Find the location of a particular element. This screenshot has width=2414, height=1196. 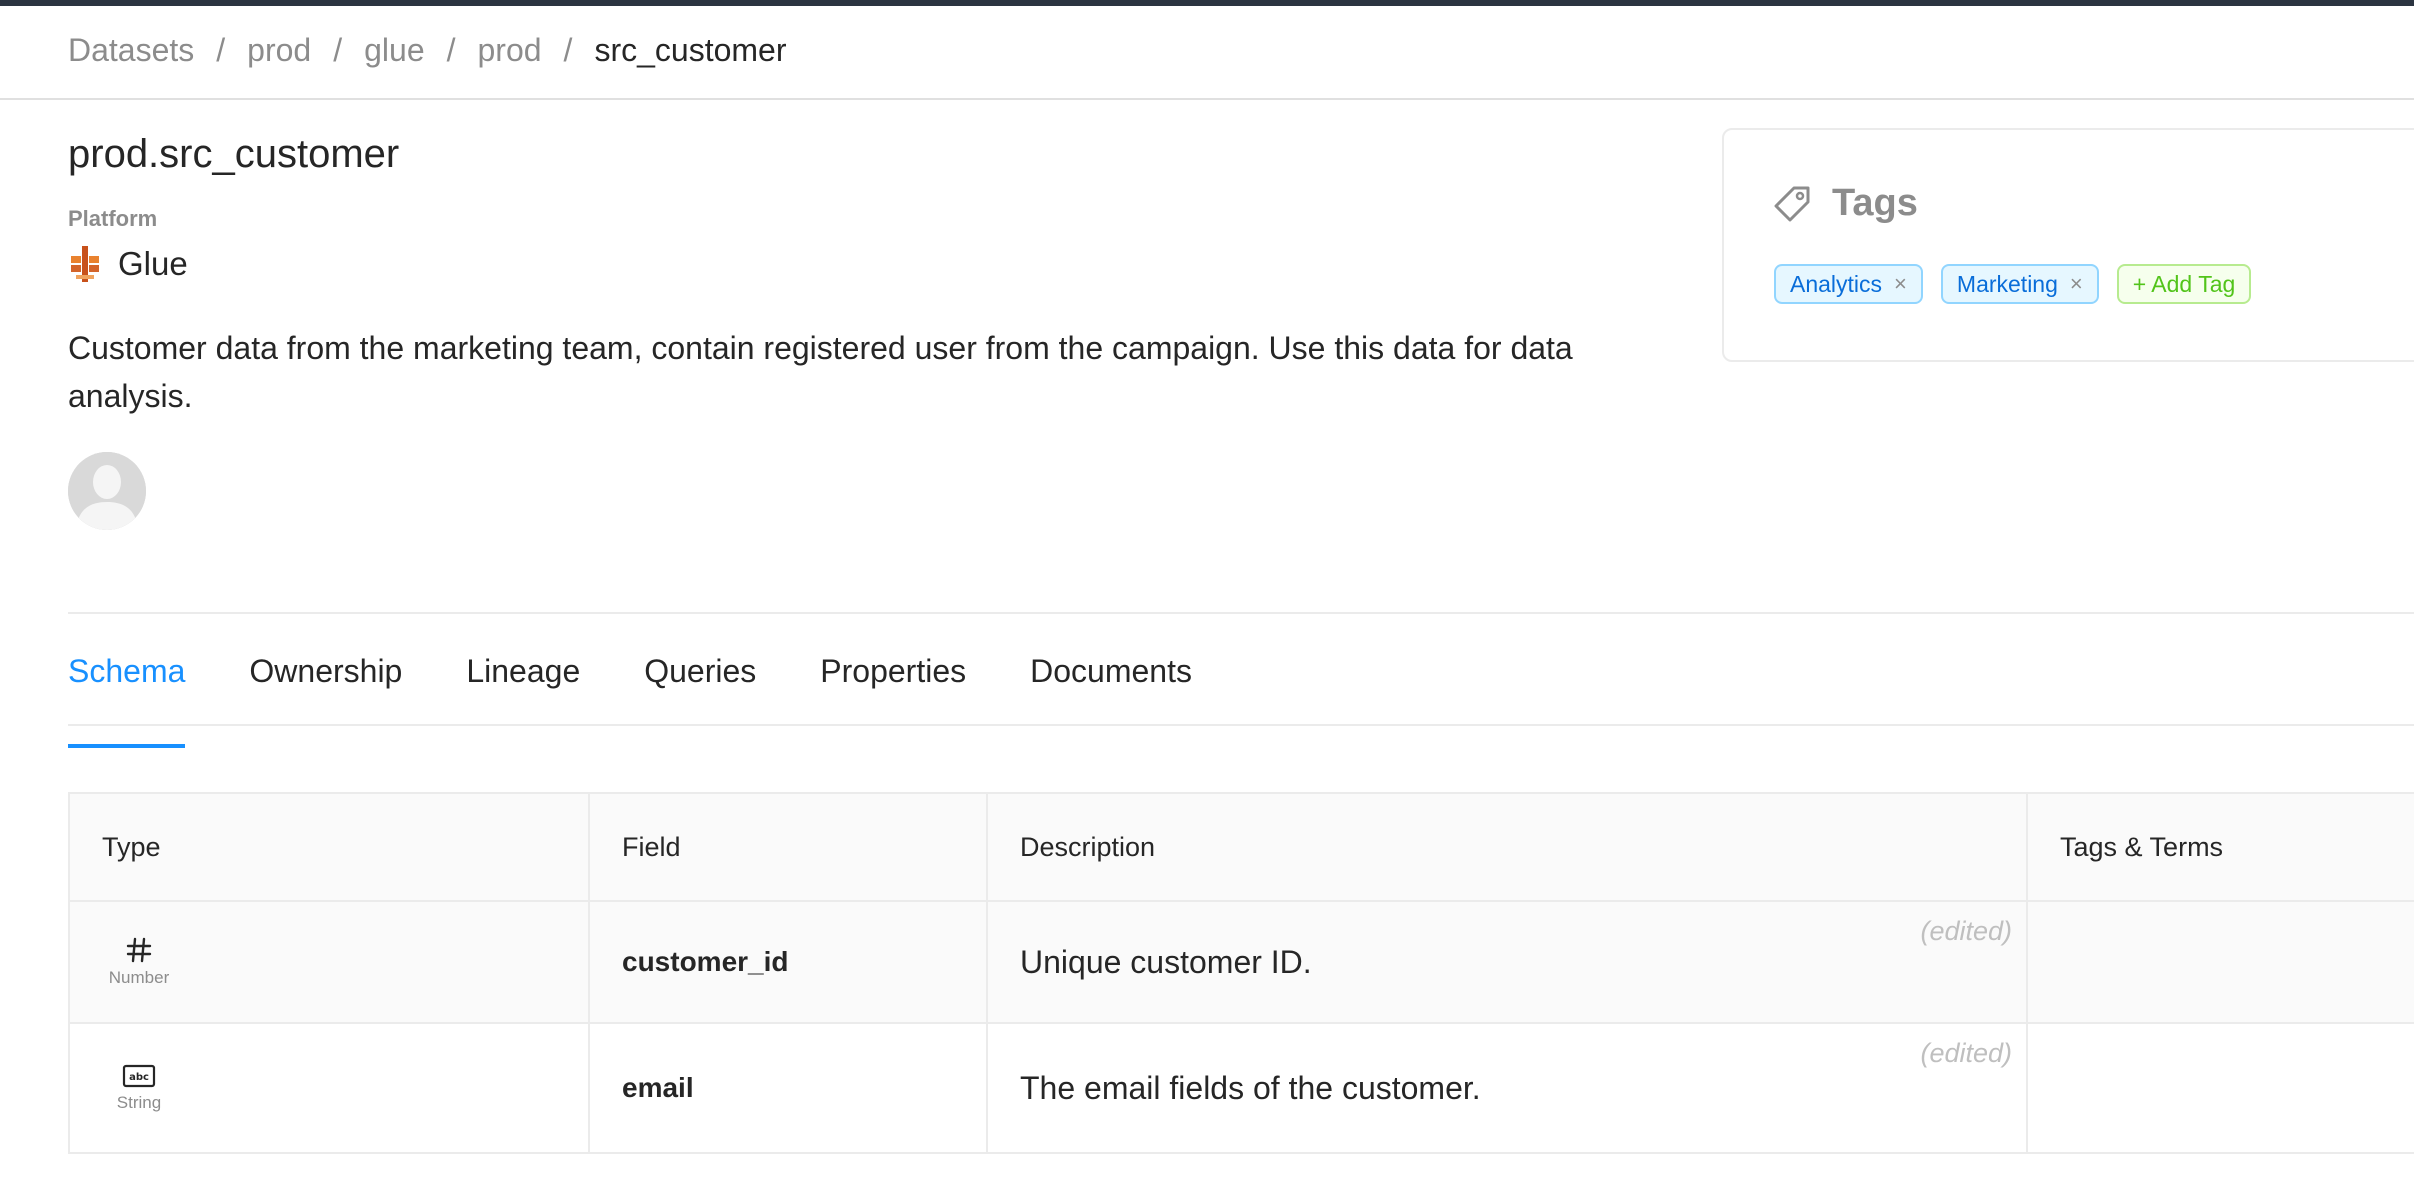

user-silhouette-icon is located at coordinates (107, 491).